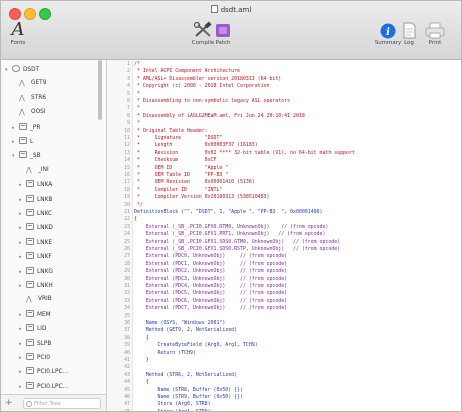  What do you see at coordinates (44, 314) in the screenshot?
I see `tree-item-label: MEM` at bounding box center [44, 314].